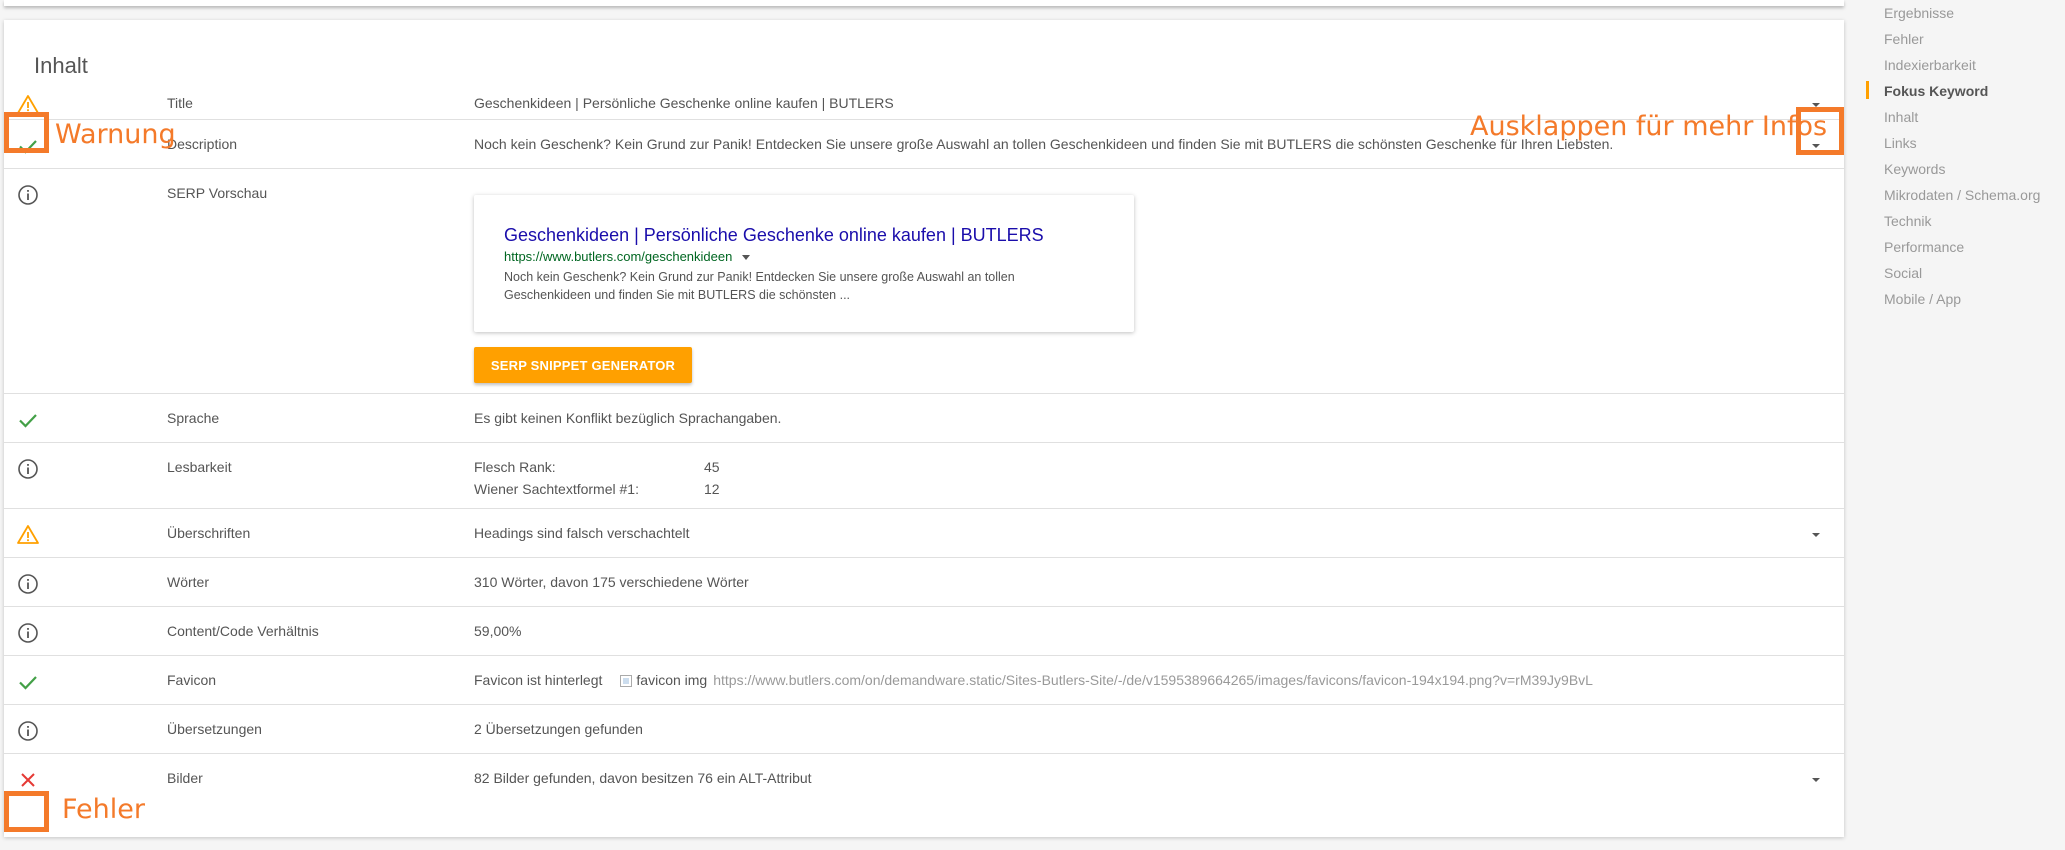  Describe the element at coordinates (217, 193) in the screenshot. I see `row-label: SERP Vorschau` at that location.